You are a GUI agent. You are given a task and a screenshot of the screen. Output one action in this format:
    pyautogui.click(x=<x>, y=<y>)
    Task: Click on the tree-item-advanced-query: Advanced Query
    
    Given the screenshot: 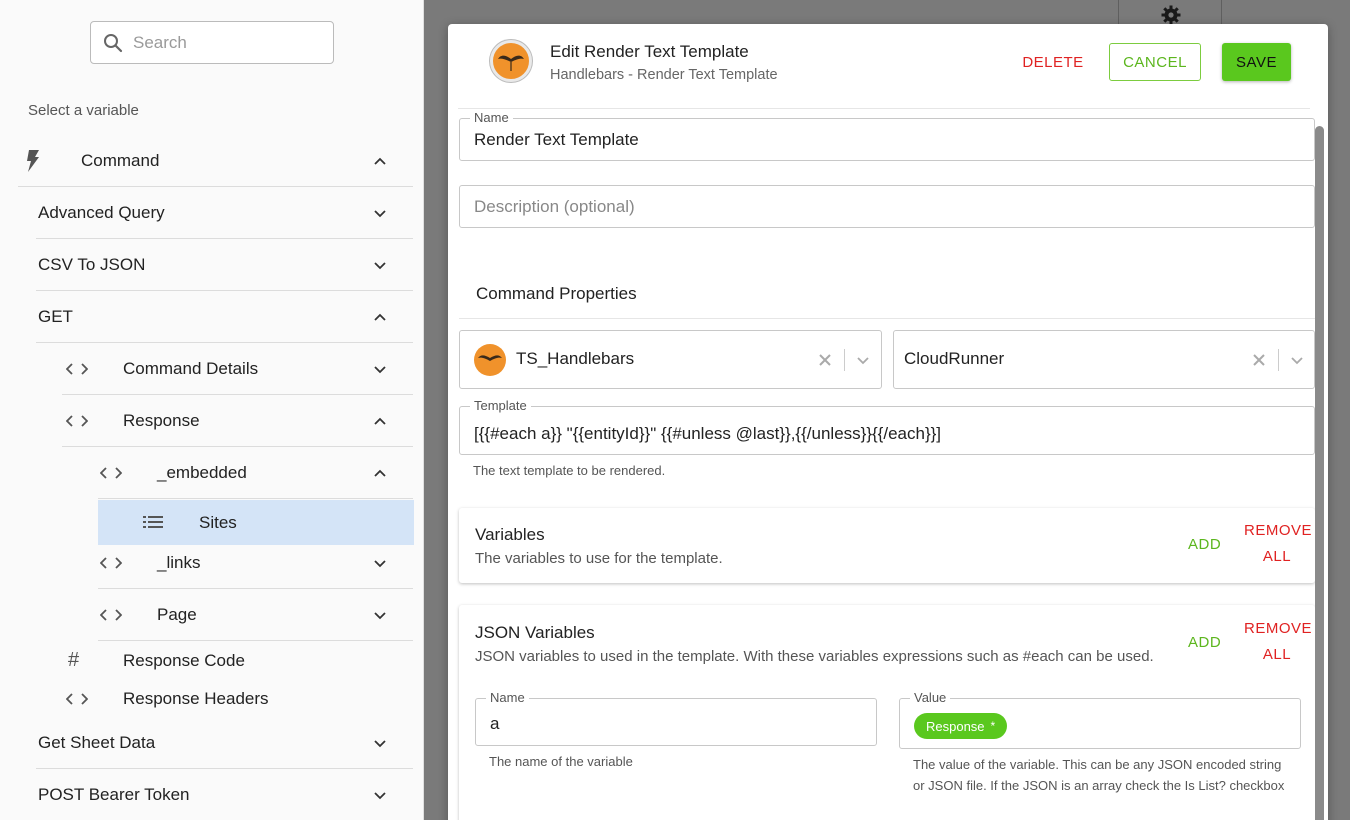 What is the action you would take?
    pyautogui.click(x=224, y=213)
    